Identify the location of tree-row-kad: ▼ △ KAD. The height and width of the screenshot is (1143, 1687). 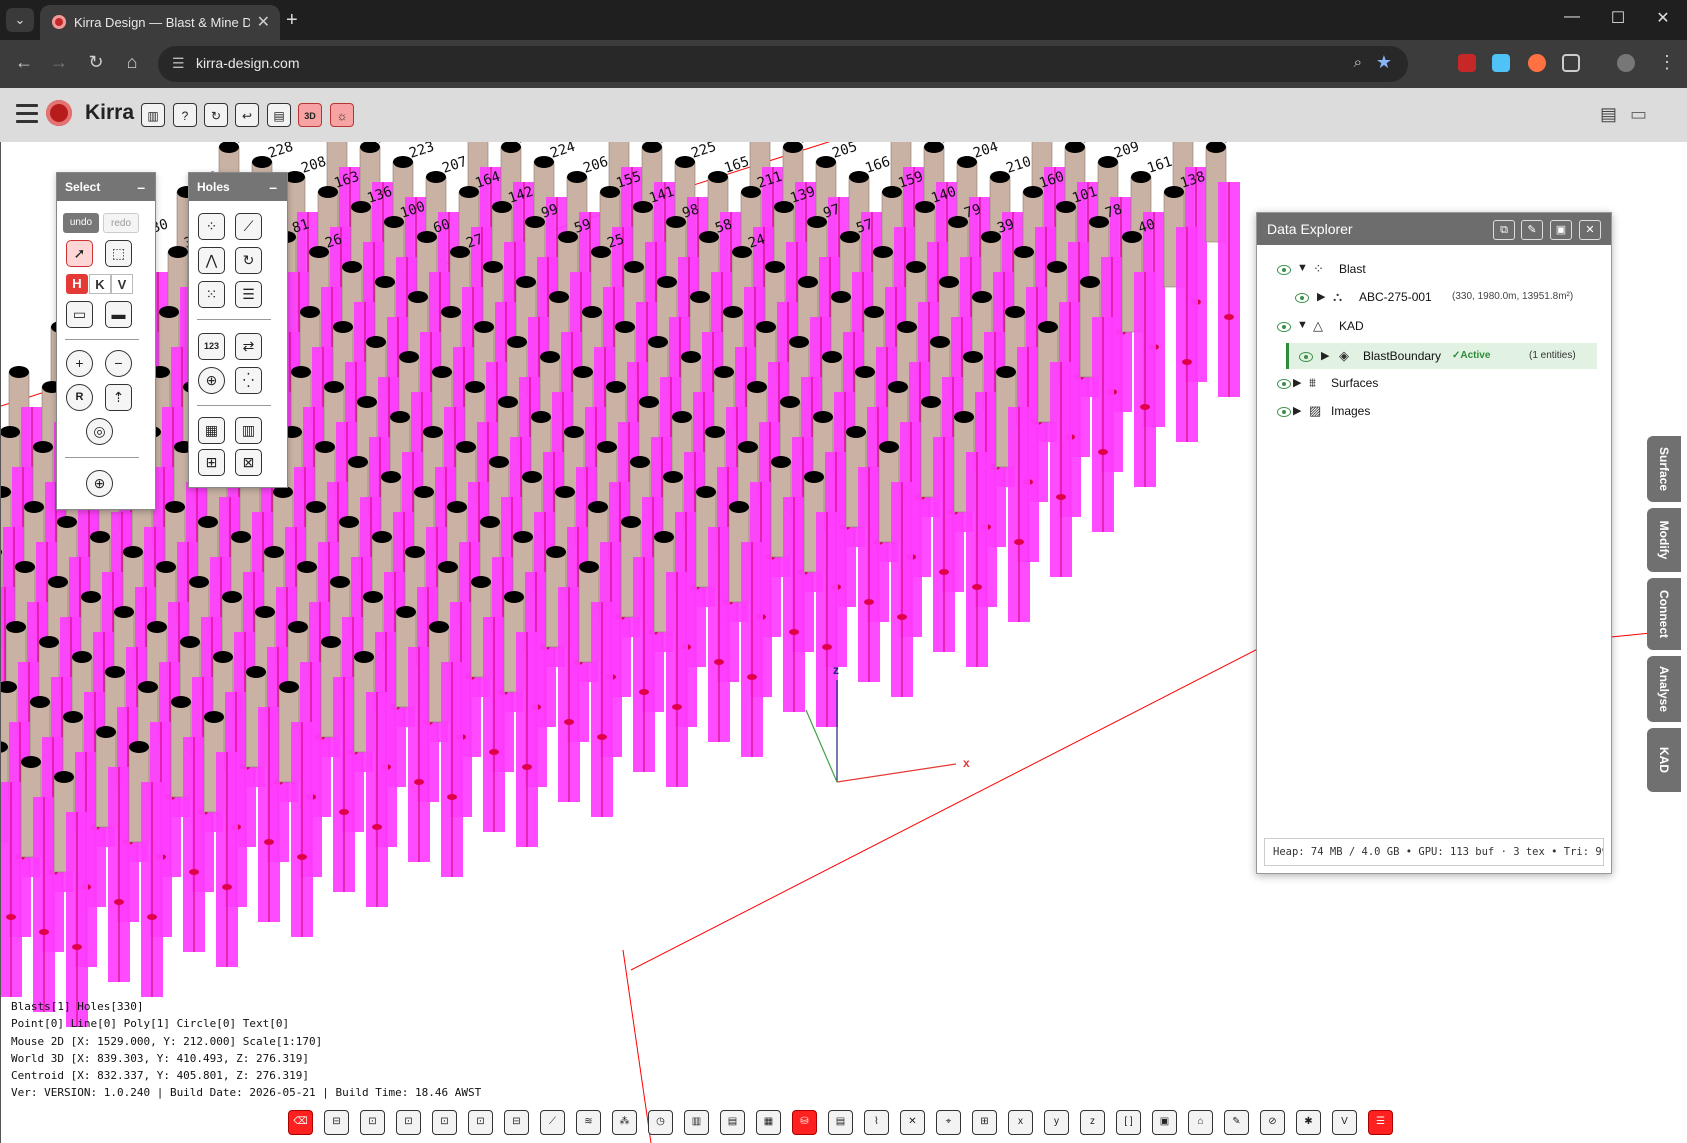
(1427, 326).